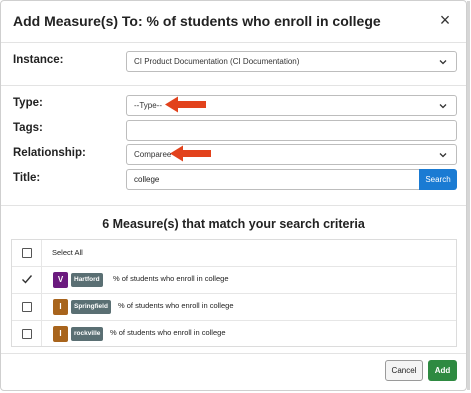  Describe the element at coordinates (442, 370) in the screenshot. I see `add-button: Add` at that location.